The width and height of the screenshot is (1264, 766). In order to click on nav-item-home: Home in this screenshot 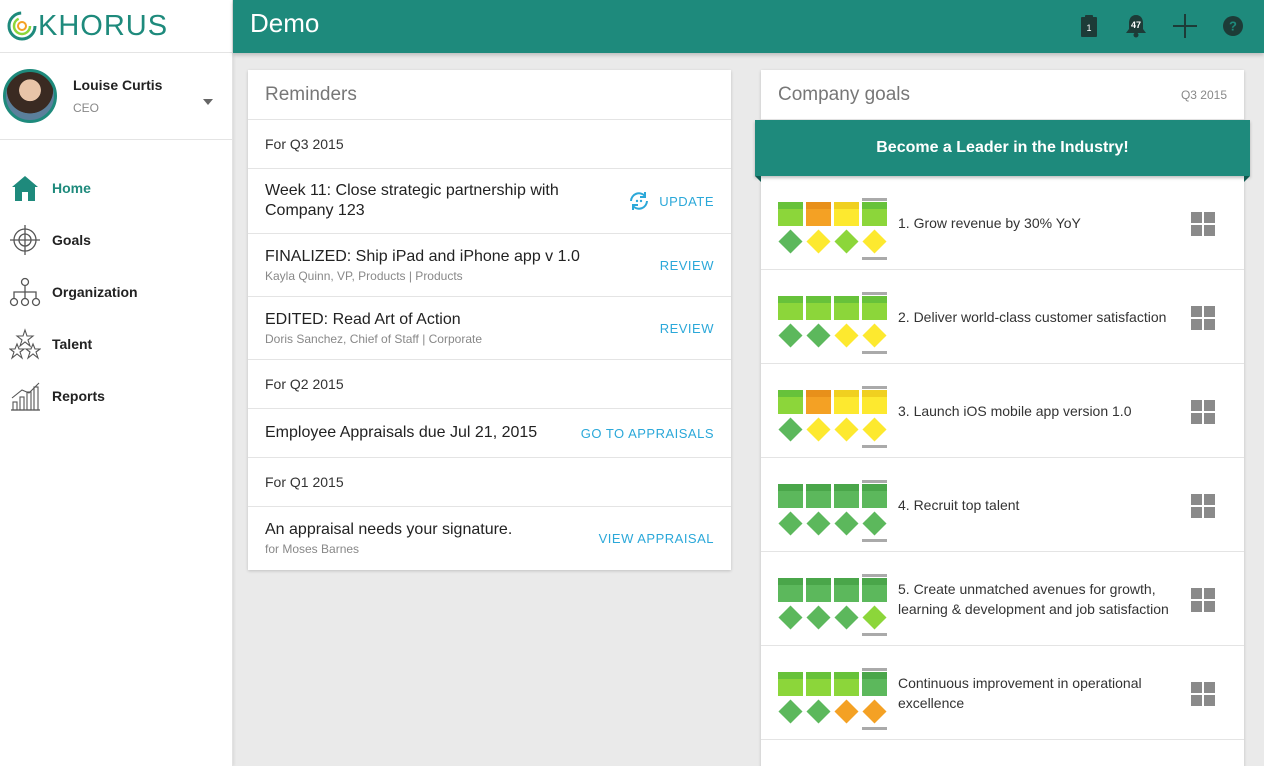, I will do `click(116, 188)`.